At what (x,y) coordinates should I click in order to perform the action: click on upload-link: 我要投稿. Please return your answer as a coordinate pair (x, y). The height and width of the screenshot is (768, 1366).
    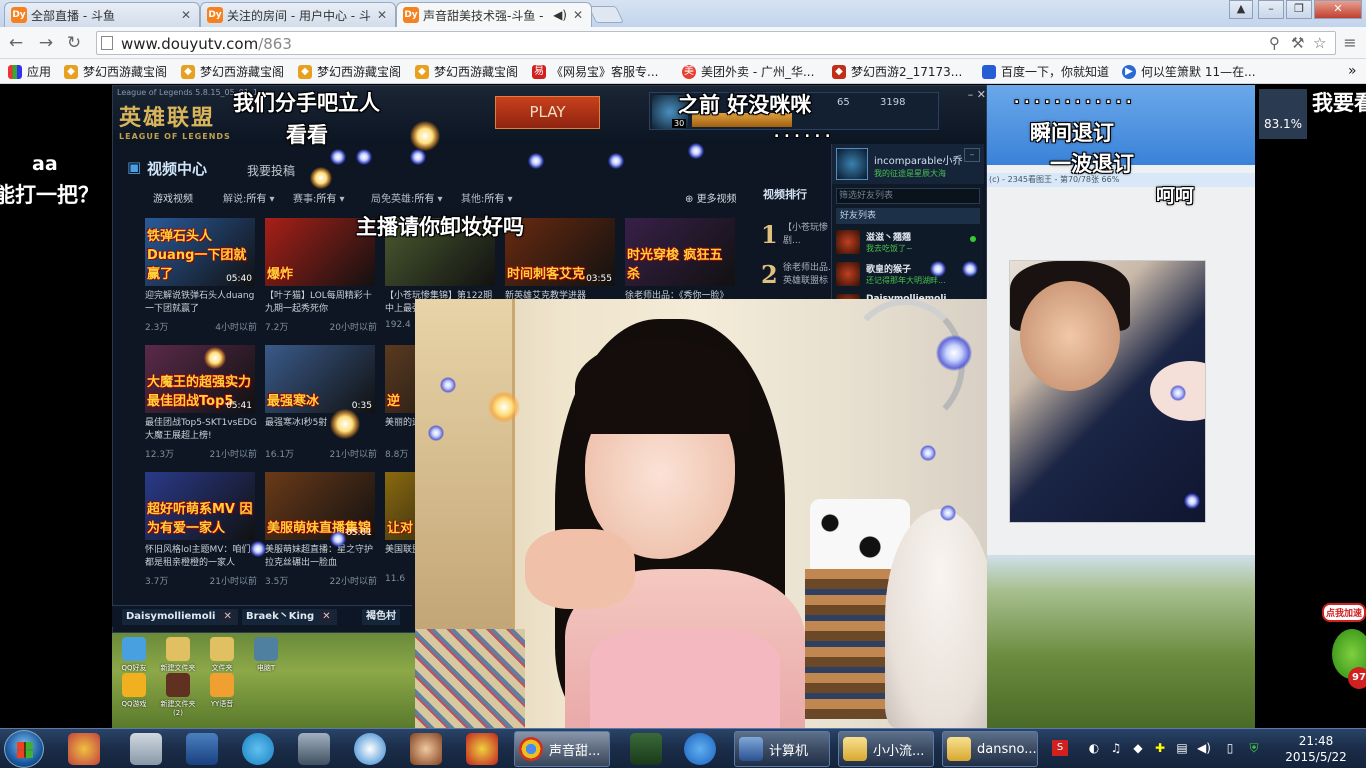
    Looking at the image, I should click on (271, 171).